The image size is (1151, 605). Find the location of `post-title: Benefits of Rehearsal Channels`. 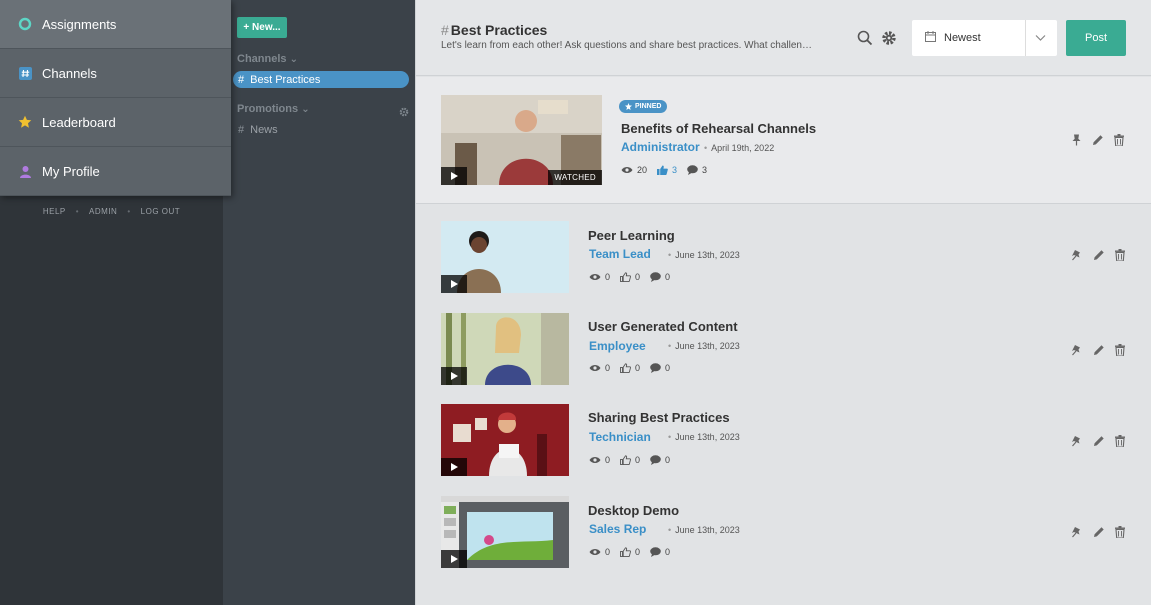

post-title: Benefits of Rehearsal Channels is located at coordinates (718, 128).